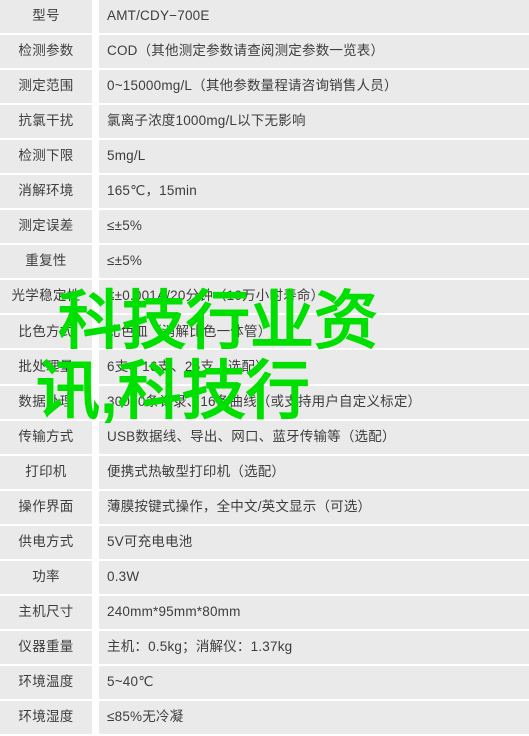  I want to click on spec-value: USB数据线、导出、网口、蓝牙传输等（选配）, so click(314, 437).